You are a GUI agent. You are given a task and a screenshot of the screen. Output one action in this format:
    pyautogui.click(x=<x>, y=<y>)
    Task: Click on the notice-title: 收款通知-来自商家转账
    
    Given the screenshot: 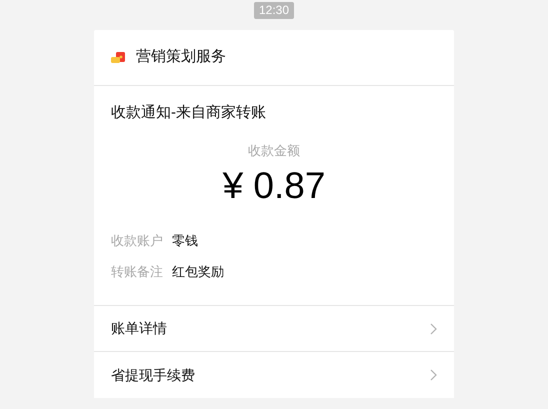 What is the action you would take?
    pyautogui.click(x=189, y=113)
    